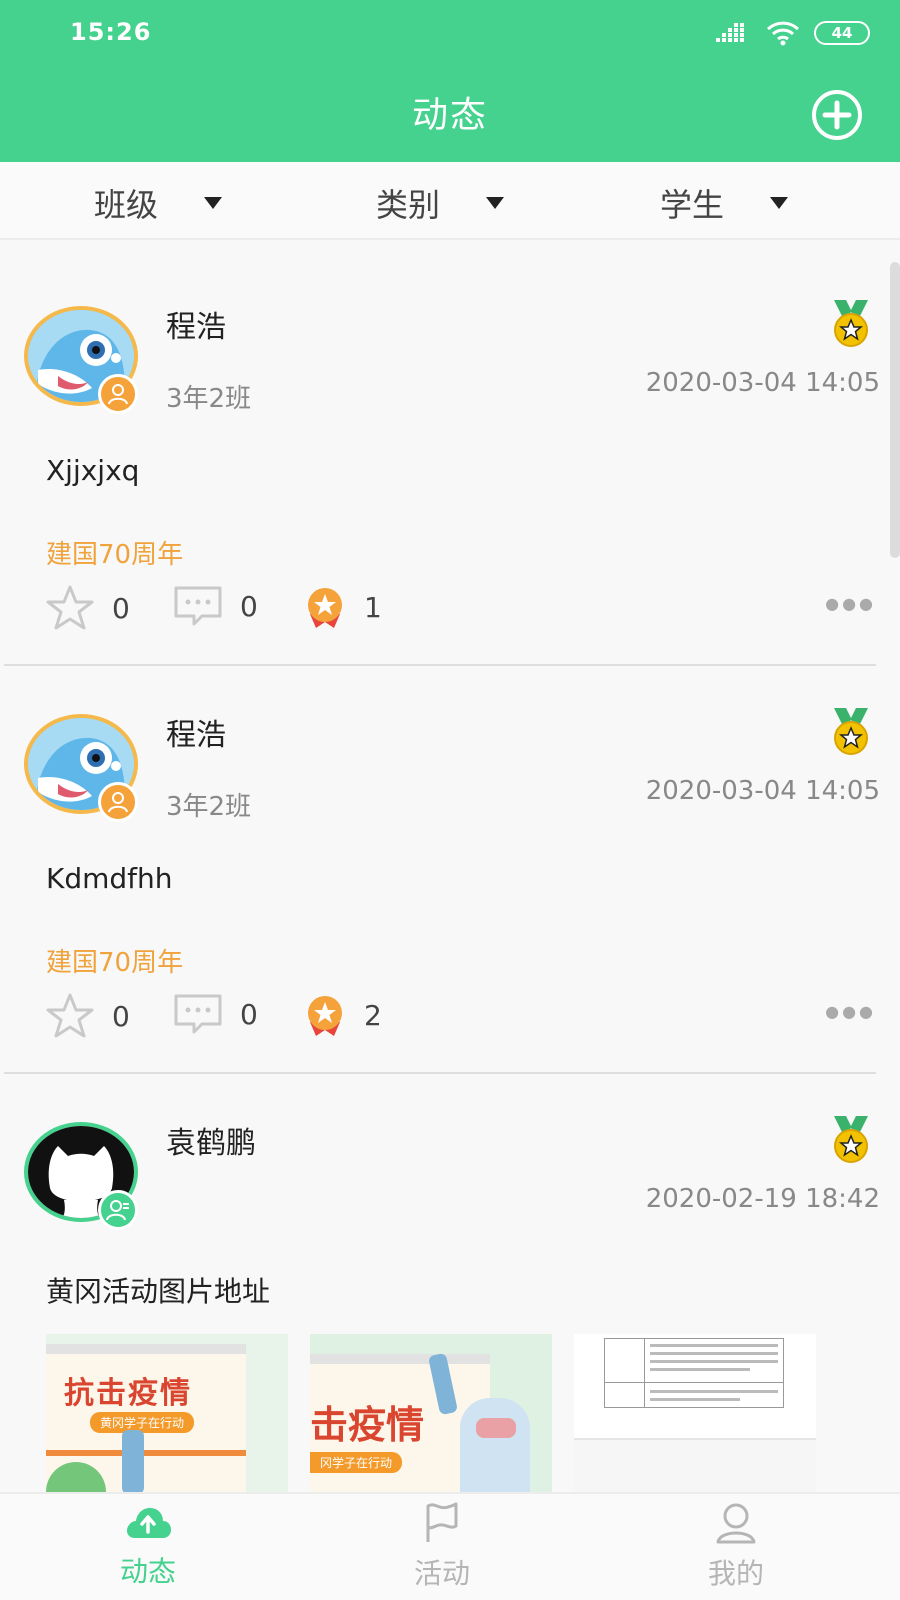 The width and height of the screenshot is (900, 1600). I want to click on award-button: 2, so click(342, 1015).